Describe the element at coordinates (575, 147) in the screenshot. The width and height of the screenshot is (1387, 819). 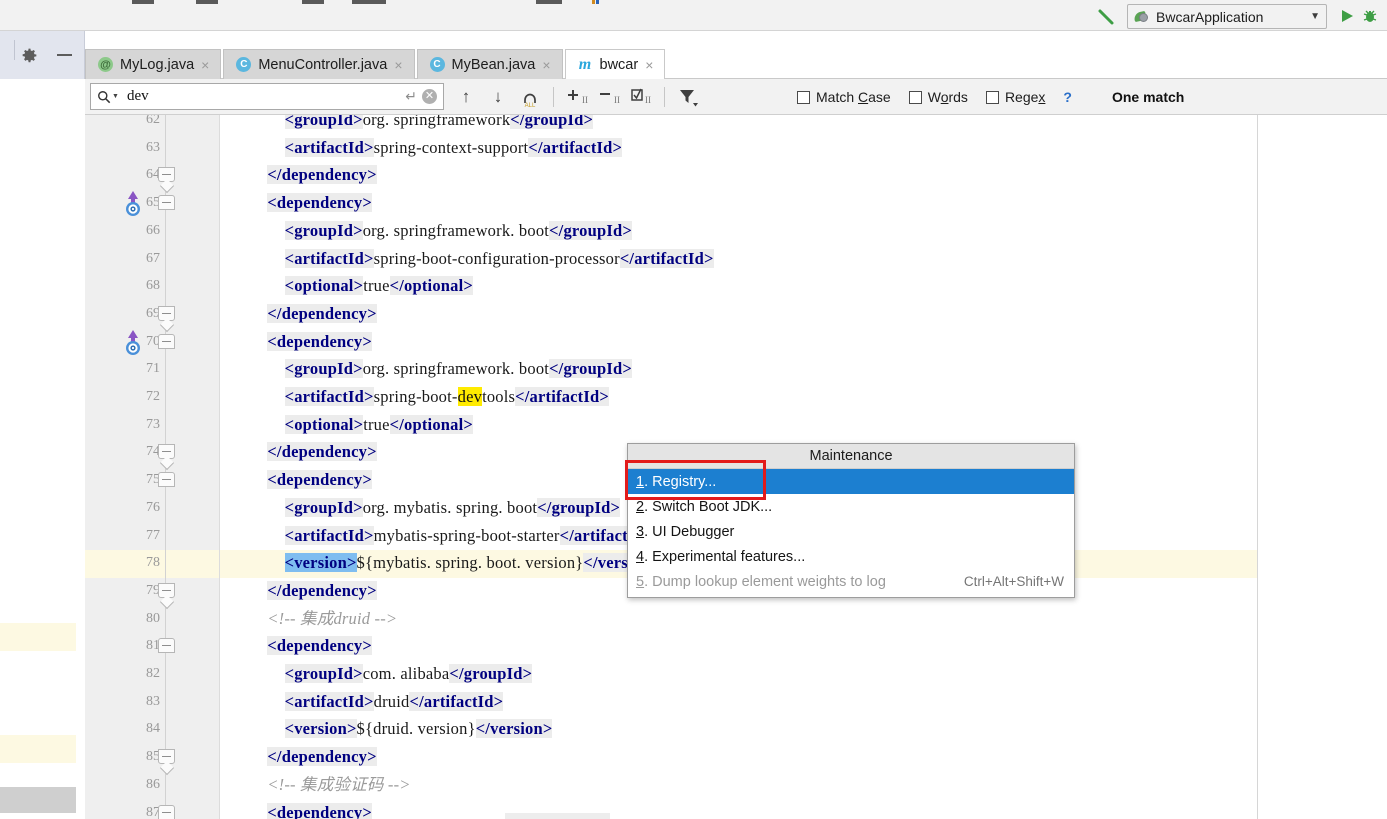
I see `code-token: </artifactId>` at that location.